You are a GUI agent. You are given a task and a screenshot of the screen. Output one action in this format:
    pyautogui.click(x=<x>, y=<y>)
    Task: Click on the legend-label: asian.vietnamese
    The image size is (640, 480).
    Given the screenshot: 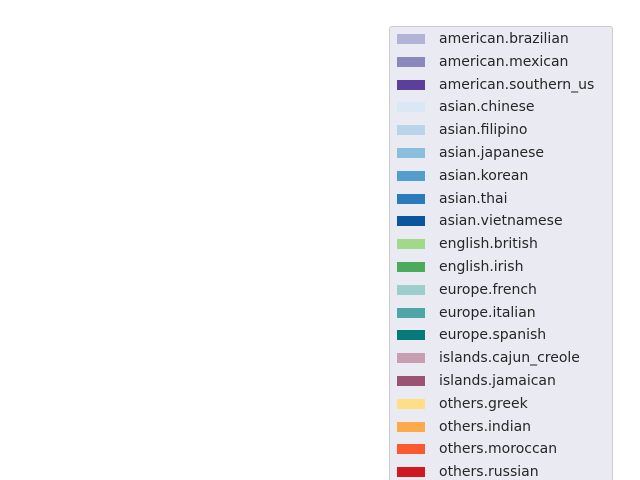 What is the action you would take?
    pyautogui.click(x=501, y=221)
    